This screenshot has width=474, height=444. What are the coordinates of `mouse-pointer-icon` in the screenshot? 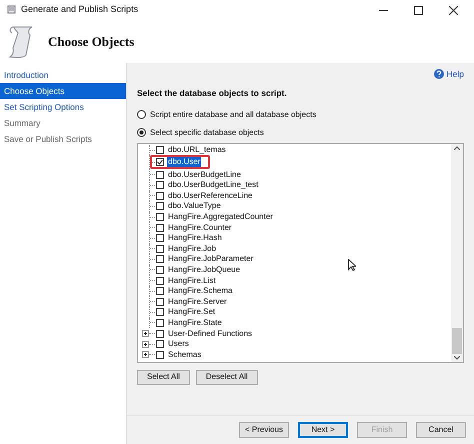 It's located at (352, 264).